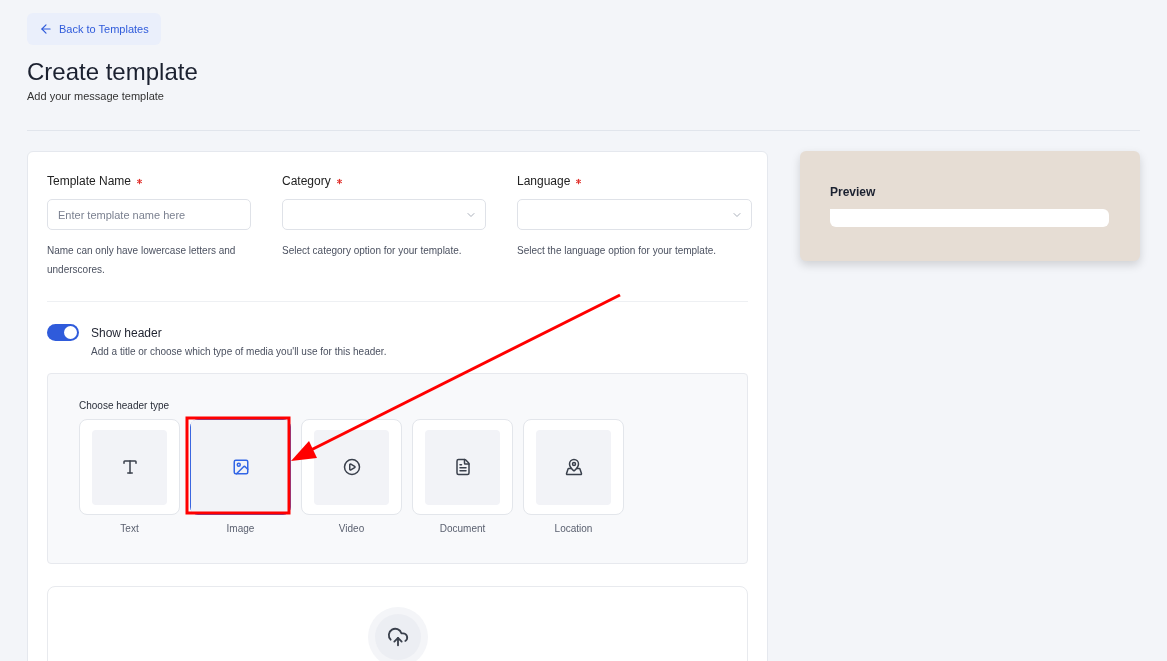  What do you see at coordinates (397, 637) in the screenshot?
I see `upload-icon` at bounding box center [397, 637].